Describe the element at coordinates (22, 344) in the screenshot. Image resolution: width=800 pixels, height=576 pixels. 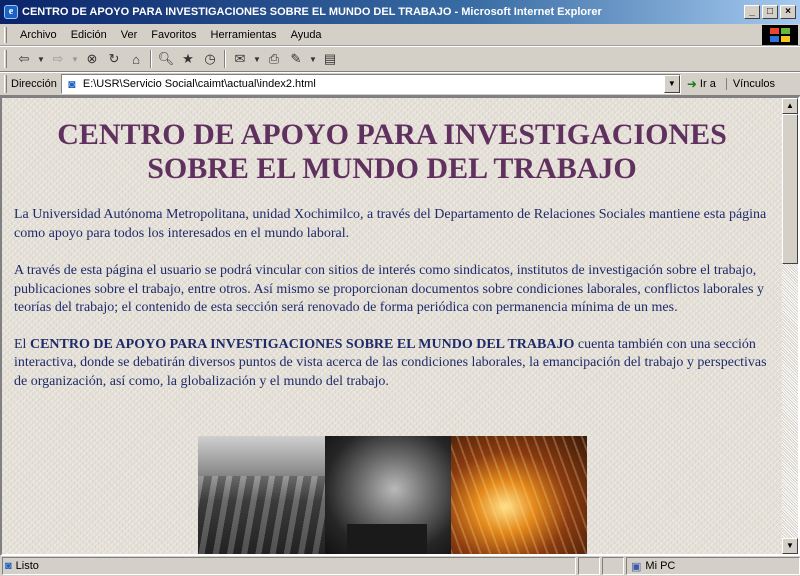
I see `paragraph3-prefix: El` at that location.